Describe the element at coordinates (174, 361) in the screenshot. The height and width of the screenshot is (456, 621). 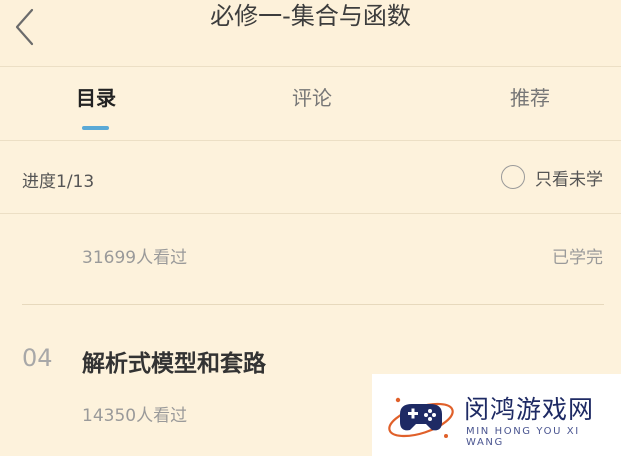
I see `lesson-title: 解析式模型和套路` at that location.